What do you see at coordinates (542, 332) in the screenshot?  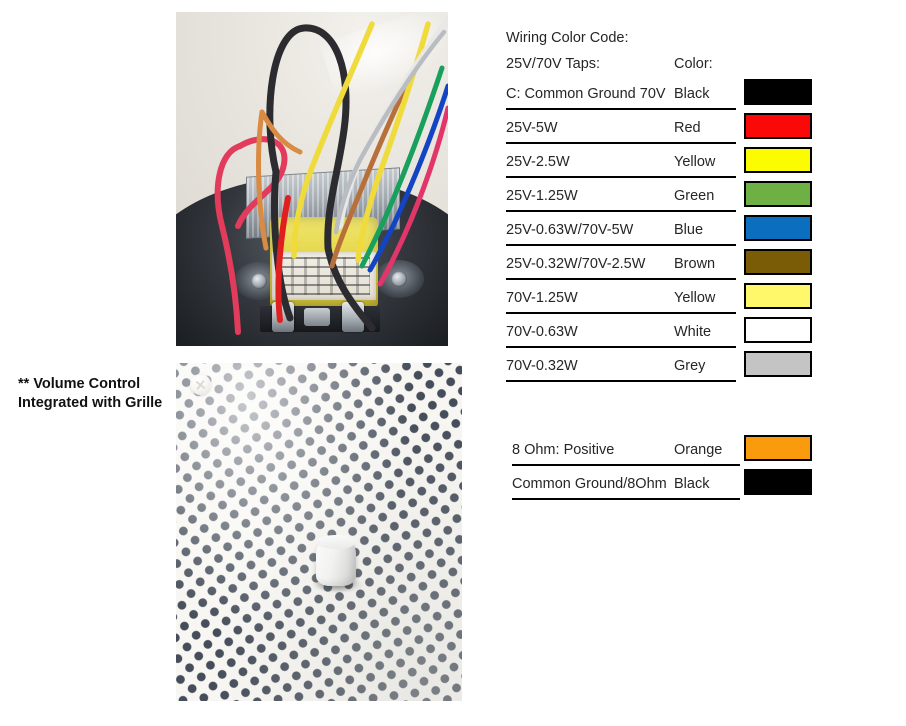 I see `wiring-tap-label: 70V-0.63W` at bounding box center [542, 332].